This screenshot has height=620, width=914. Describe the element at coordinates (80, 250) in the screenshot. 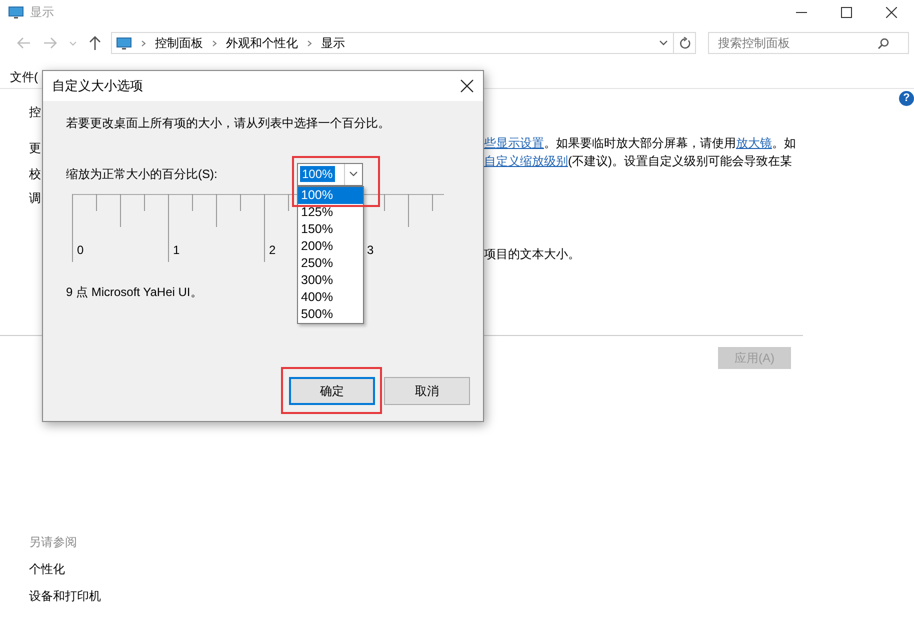

I see `ruler-label: 0` at that location.